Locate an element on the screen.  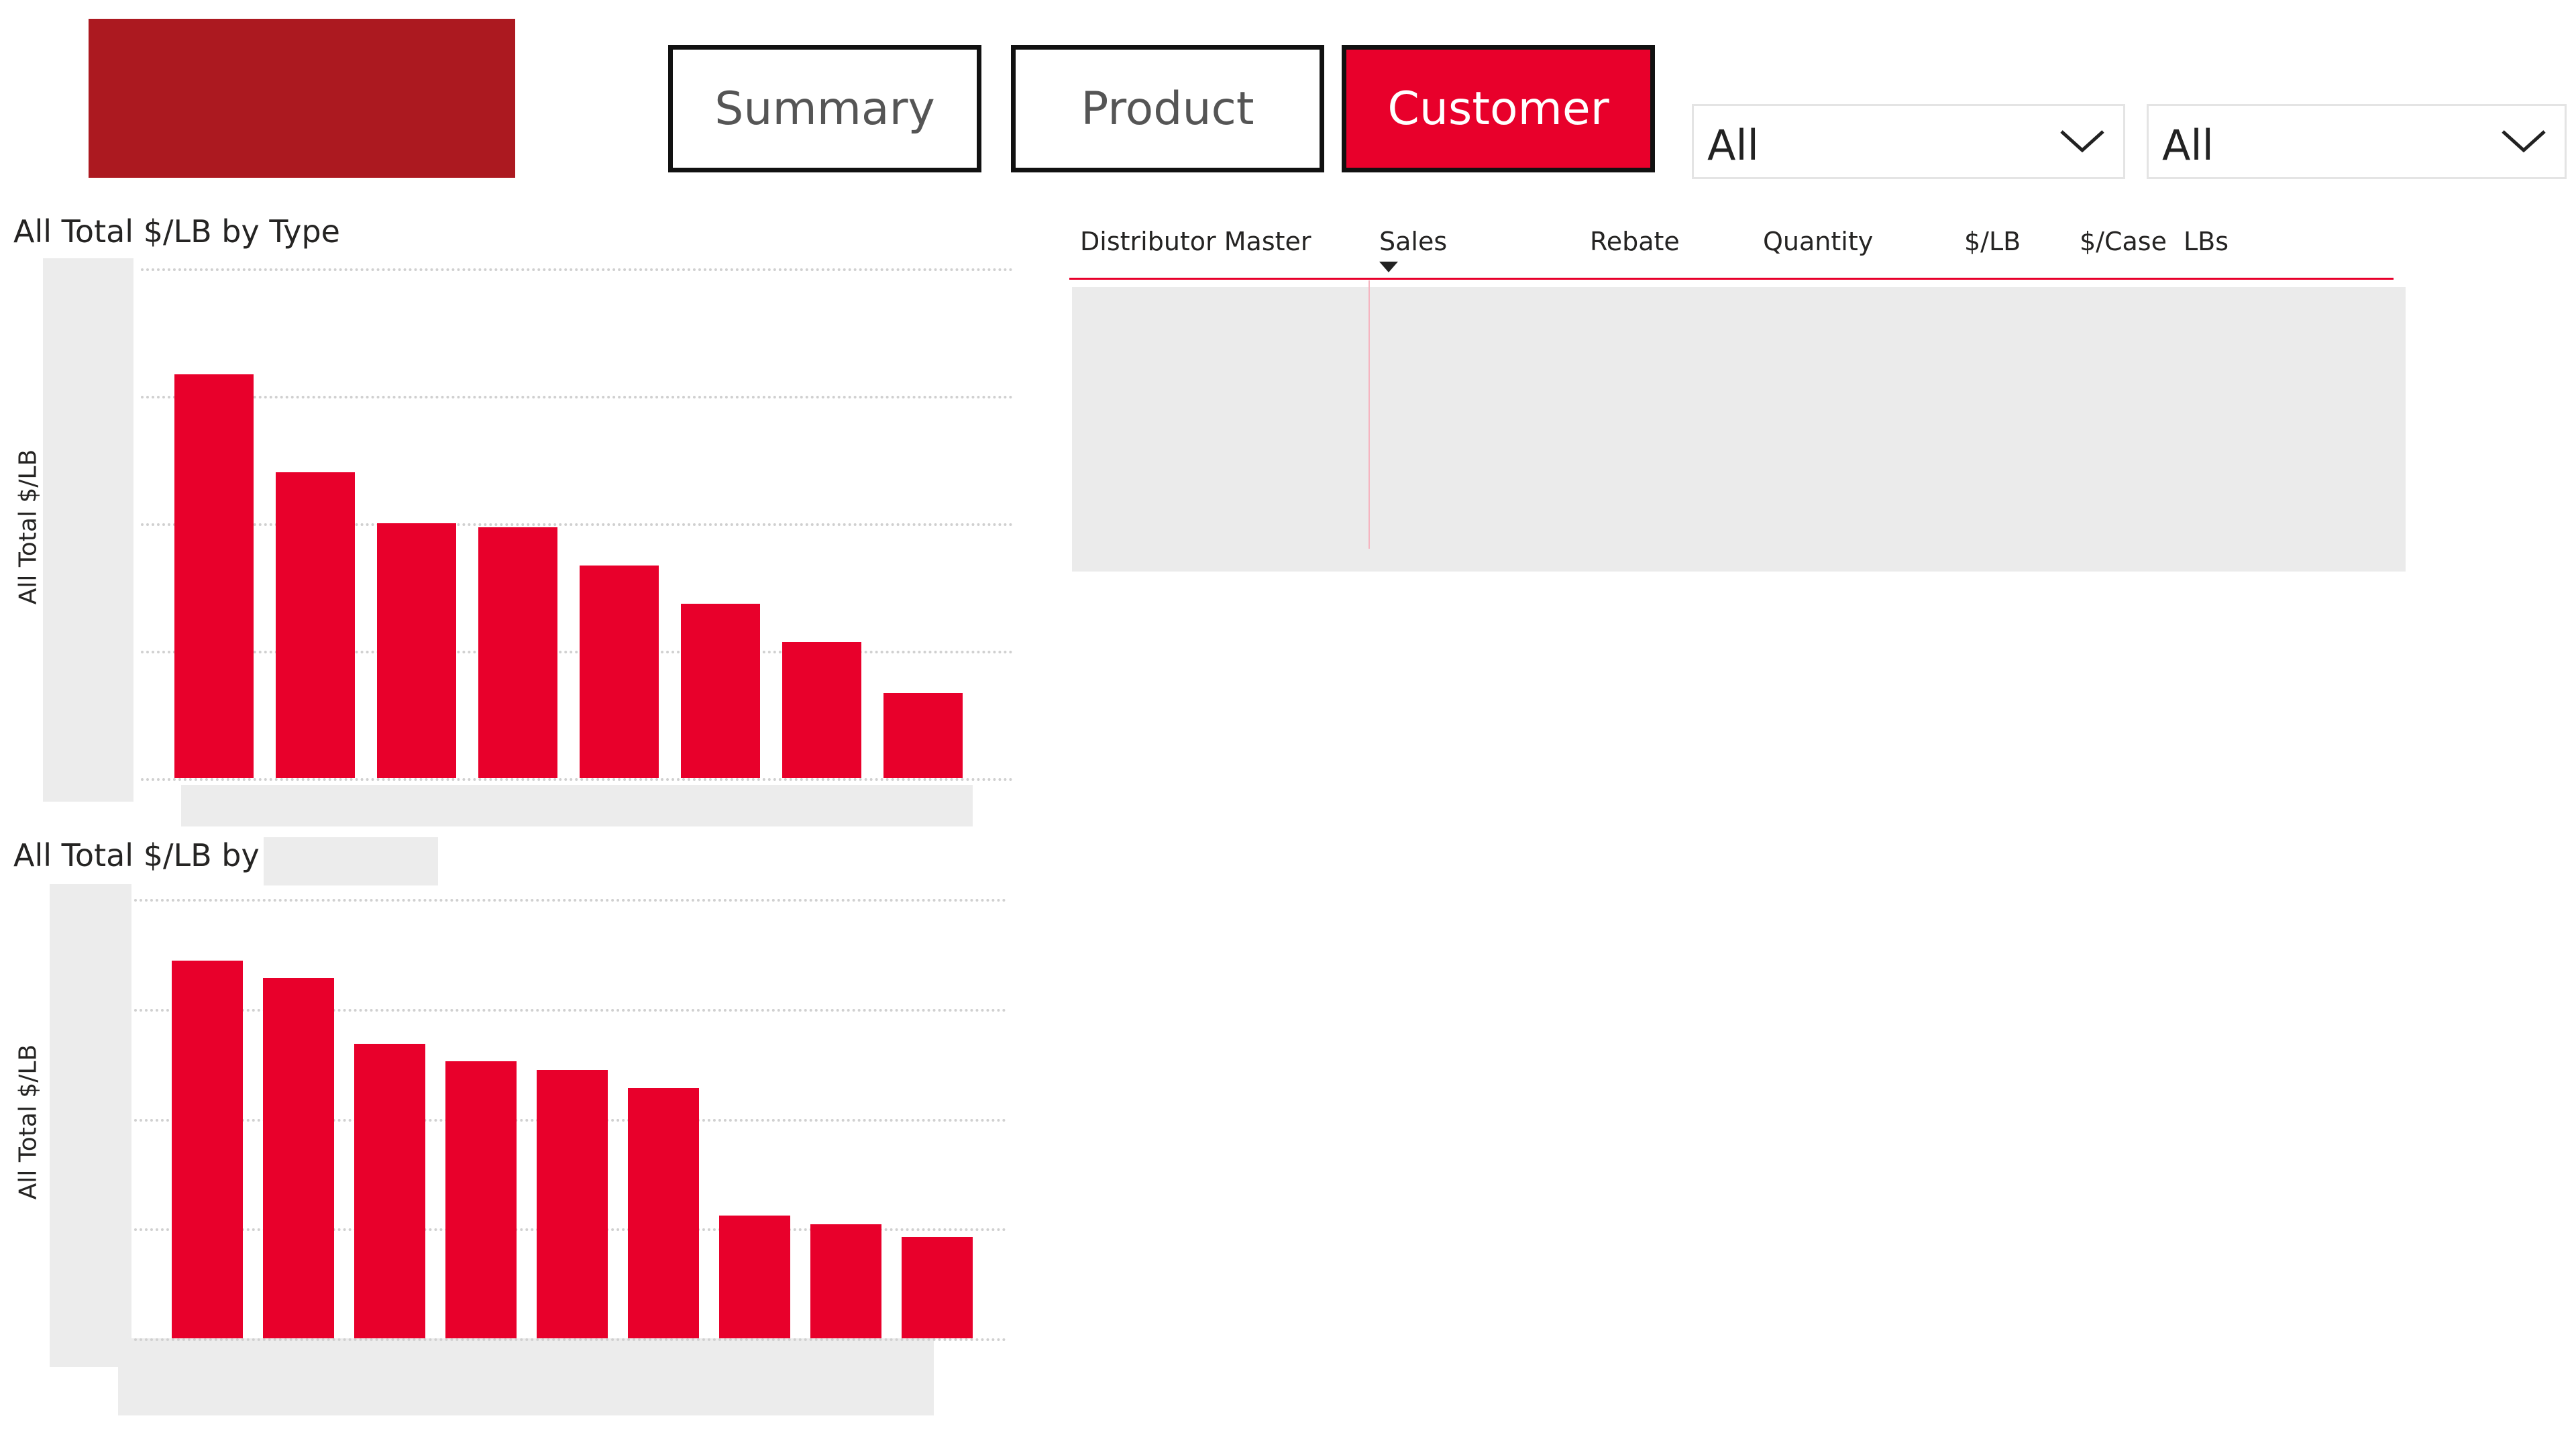
chart1-y-axis-label: All Total $/LB is located at coordinates (28, 527).